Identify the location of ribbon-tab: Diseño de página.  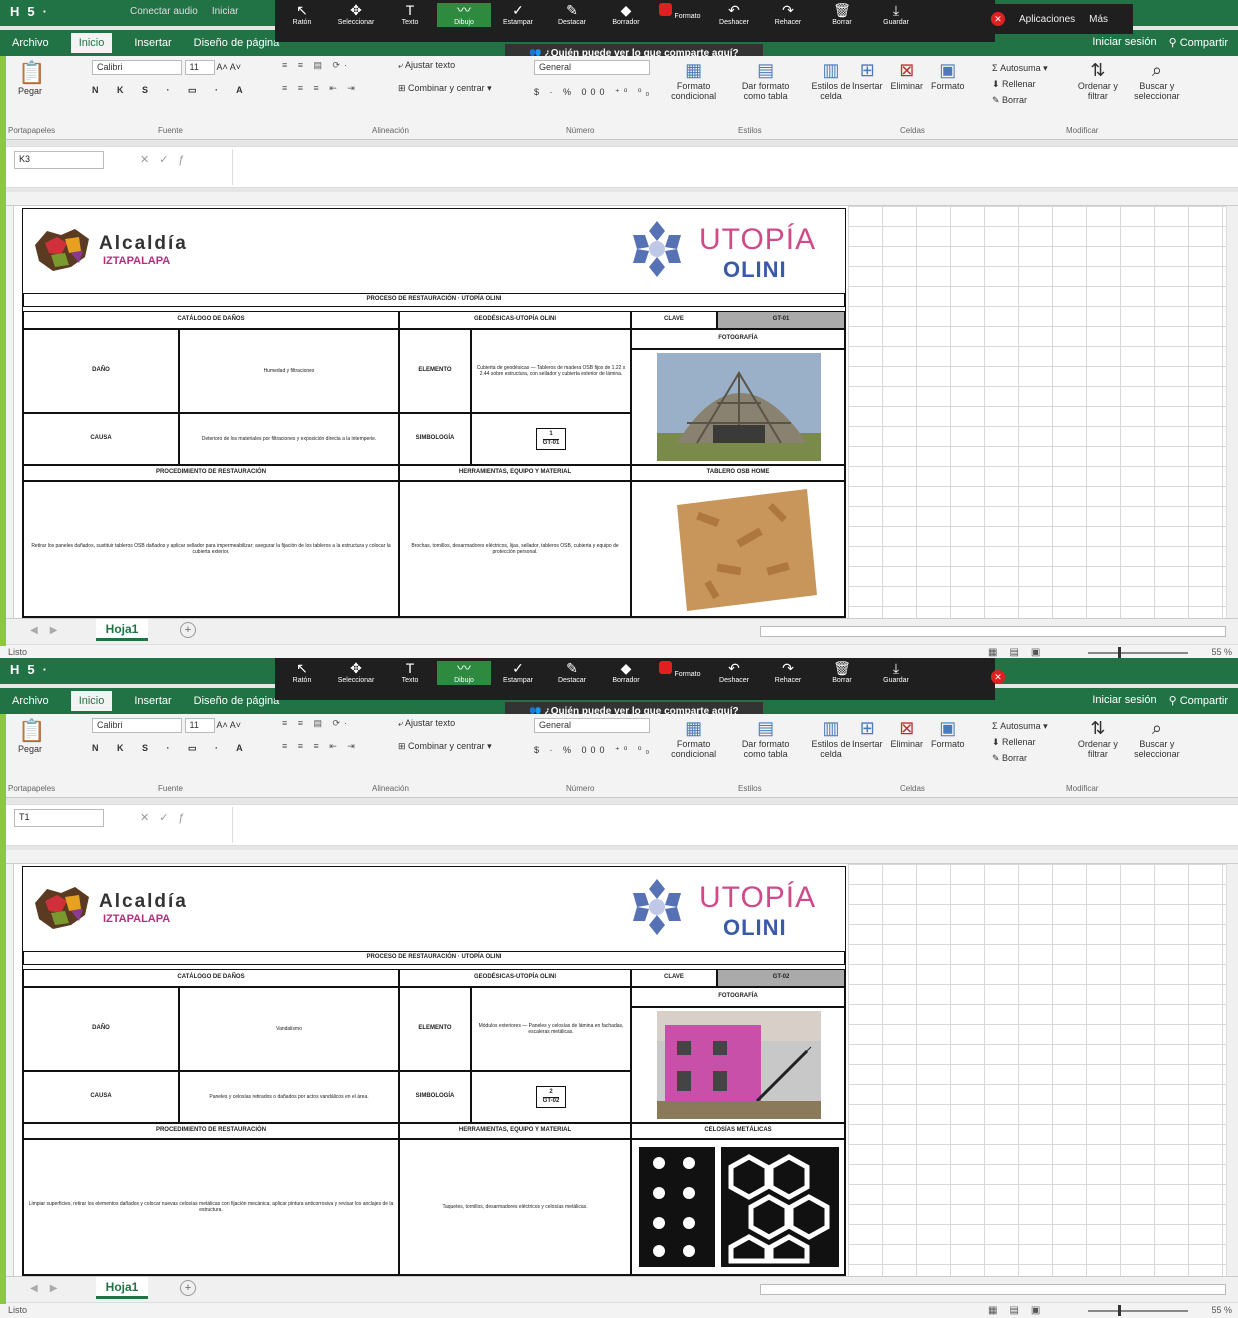
(237, 701).